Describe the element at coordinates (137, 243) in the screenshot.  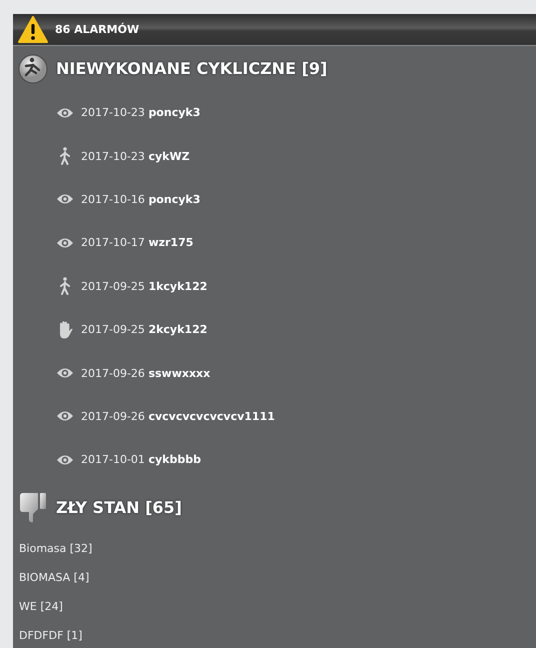
I see `alarm-item: 2017-10-17 wzr175` at that location.